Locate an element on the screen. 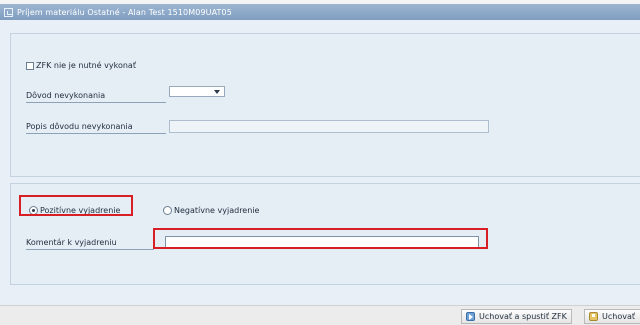  comment-label-underline is located at coordinates (90, 249).